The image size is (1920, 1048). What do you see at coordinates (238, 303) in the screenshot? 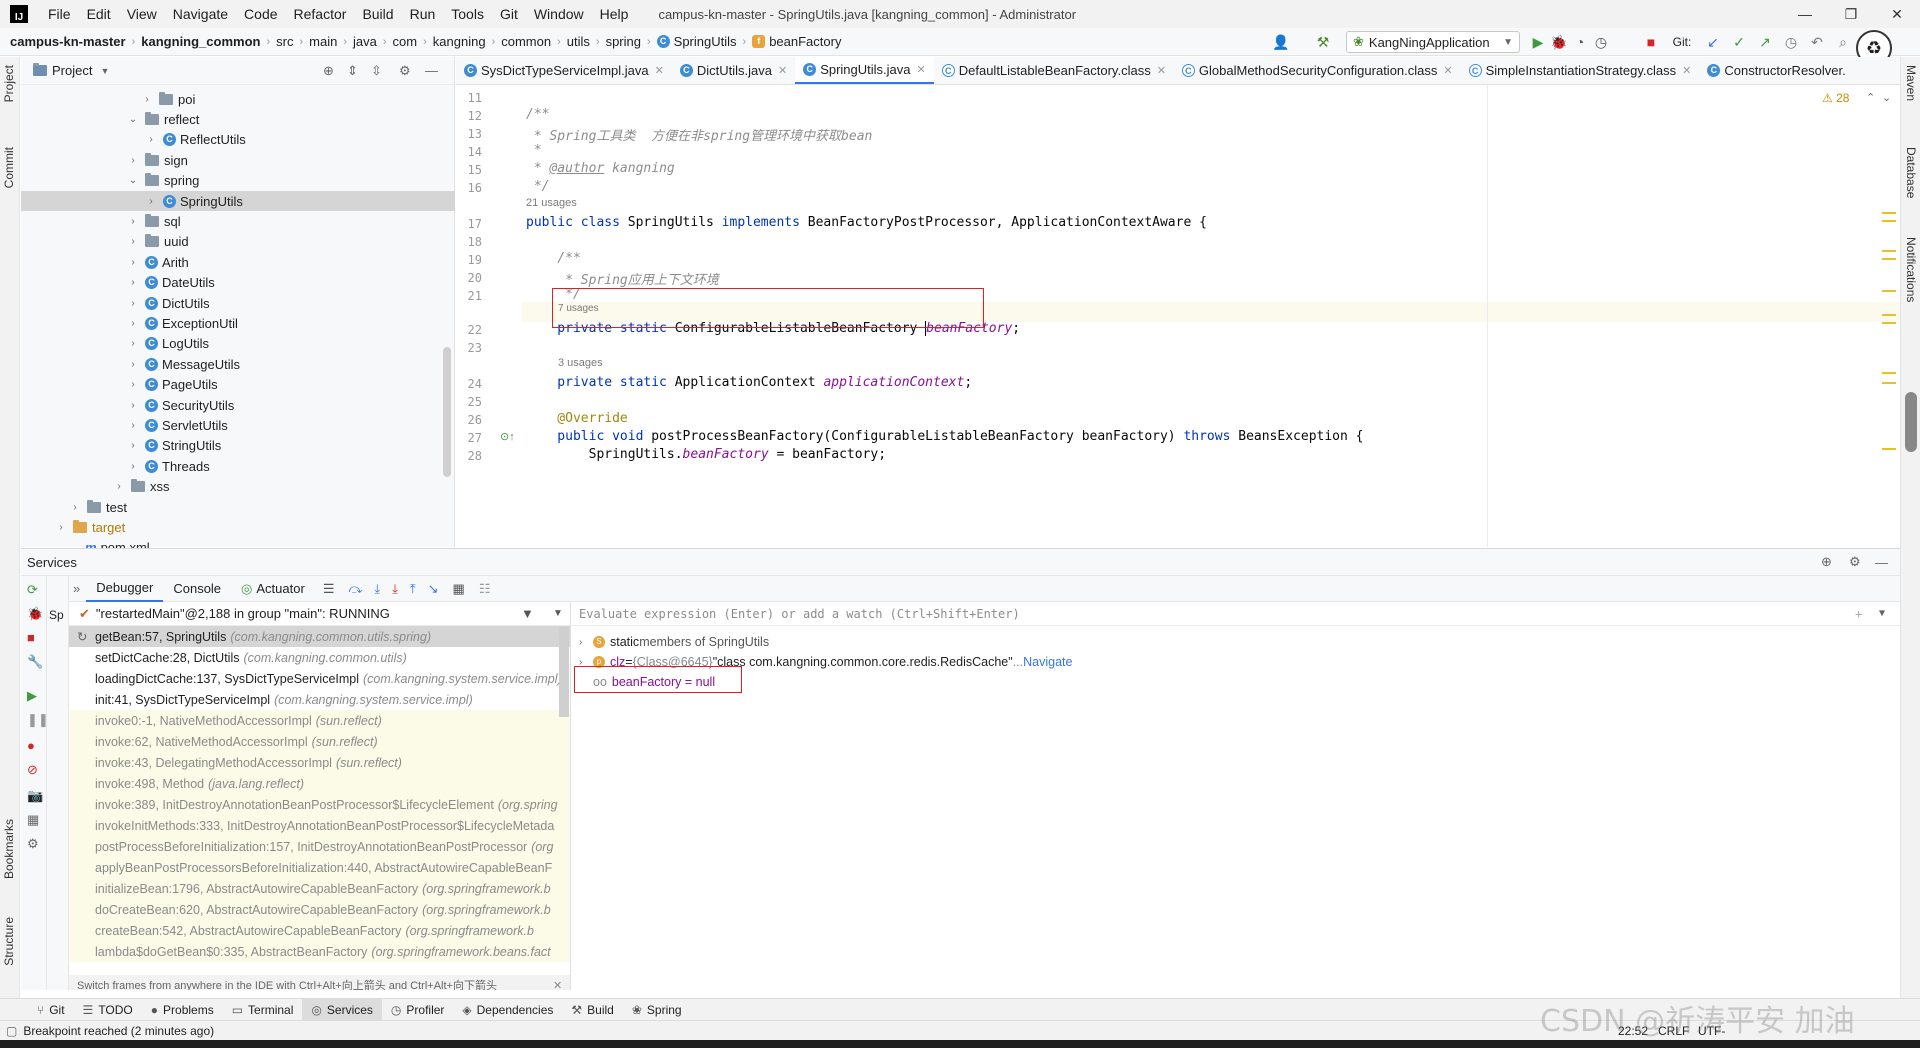
I see `tree-item-dictutils: › C DictUtils` at bounding box center [238, 303].